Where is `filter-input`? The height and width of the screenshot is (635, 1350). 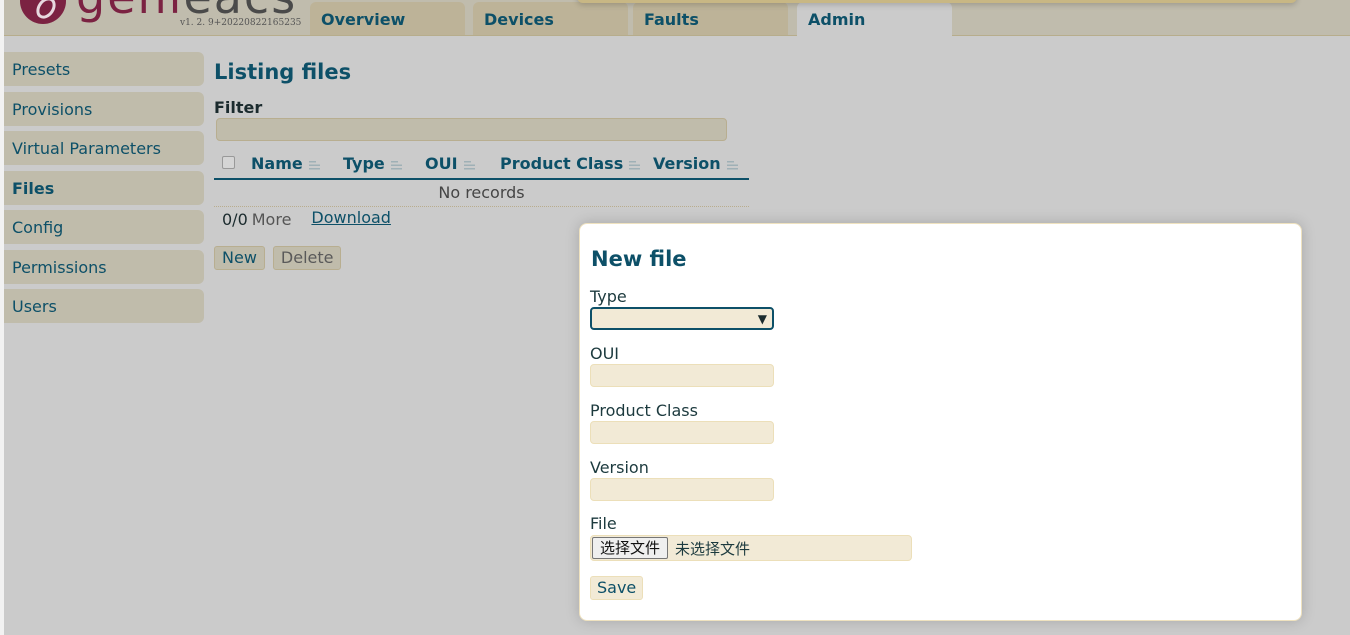 filter-input is located at coordinates (471, 129).